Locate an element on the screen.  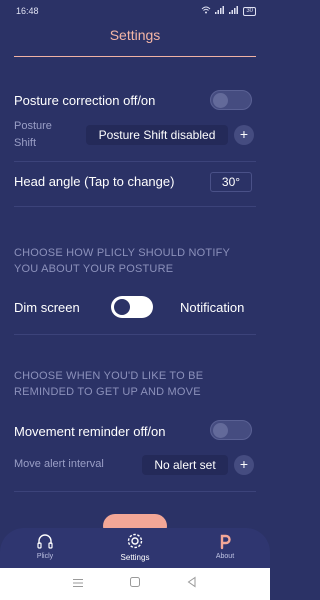
posture-shift-label: Posture Shift is located at coordinates (33, 134).